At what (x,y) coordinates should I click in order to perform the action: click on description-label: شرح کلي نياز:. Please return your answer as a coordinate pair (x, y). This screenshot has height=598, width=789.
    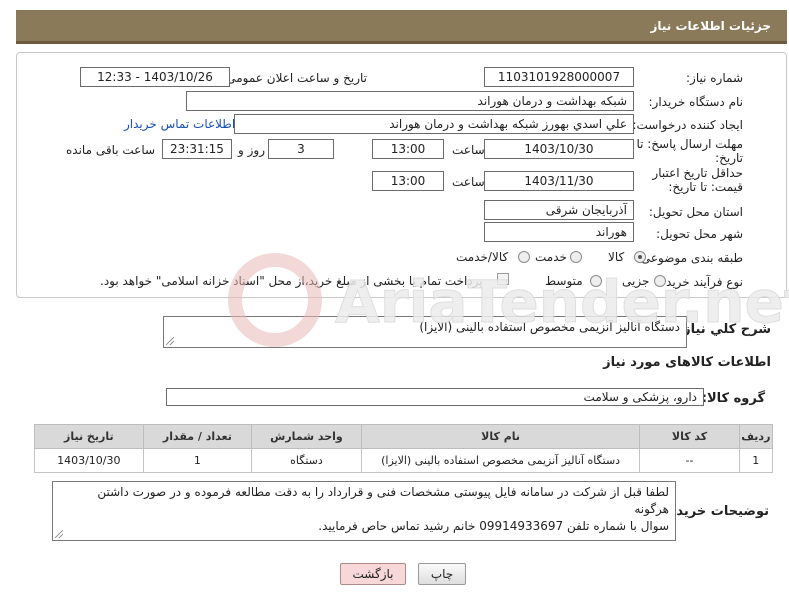
    Looking at the image, I should click on (724, 329).